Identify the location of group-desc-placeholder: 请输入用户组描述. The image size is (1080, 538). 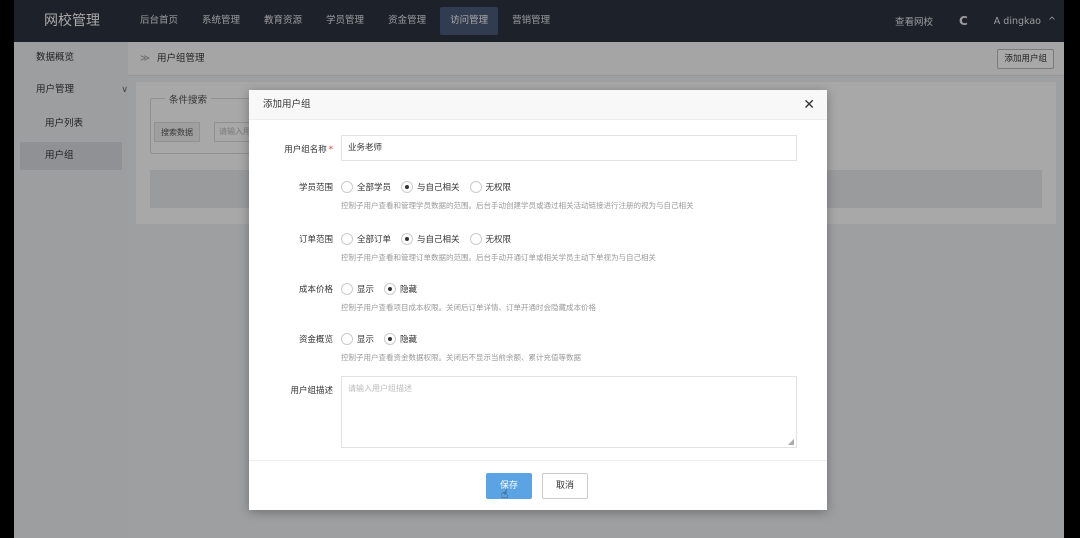
(380, 388).